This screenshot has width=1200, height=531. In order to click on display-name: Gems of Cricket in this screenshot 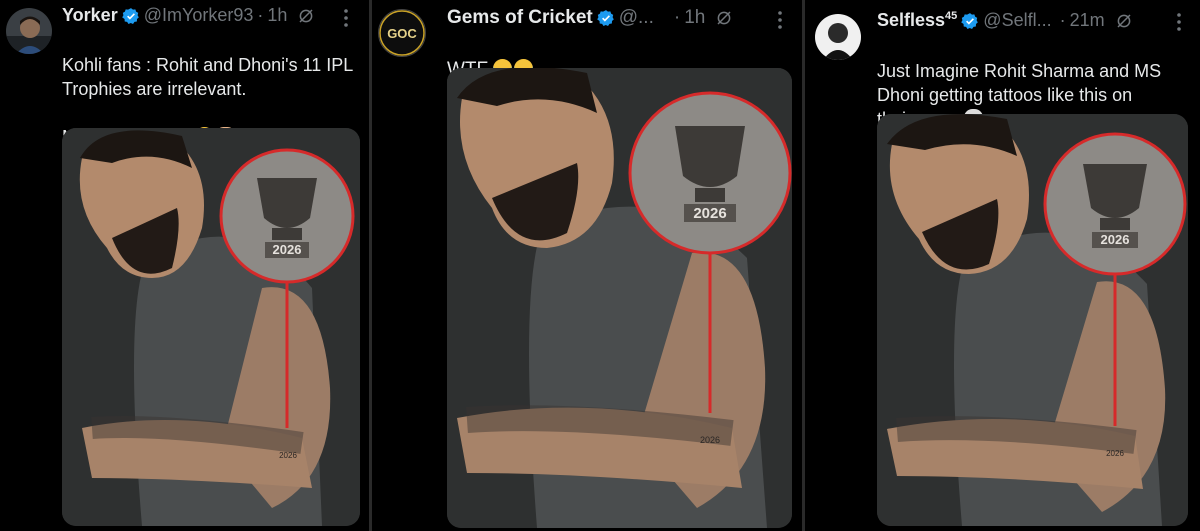, I will do `click(520, 18)`.